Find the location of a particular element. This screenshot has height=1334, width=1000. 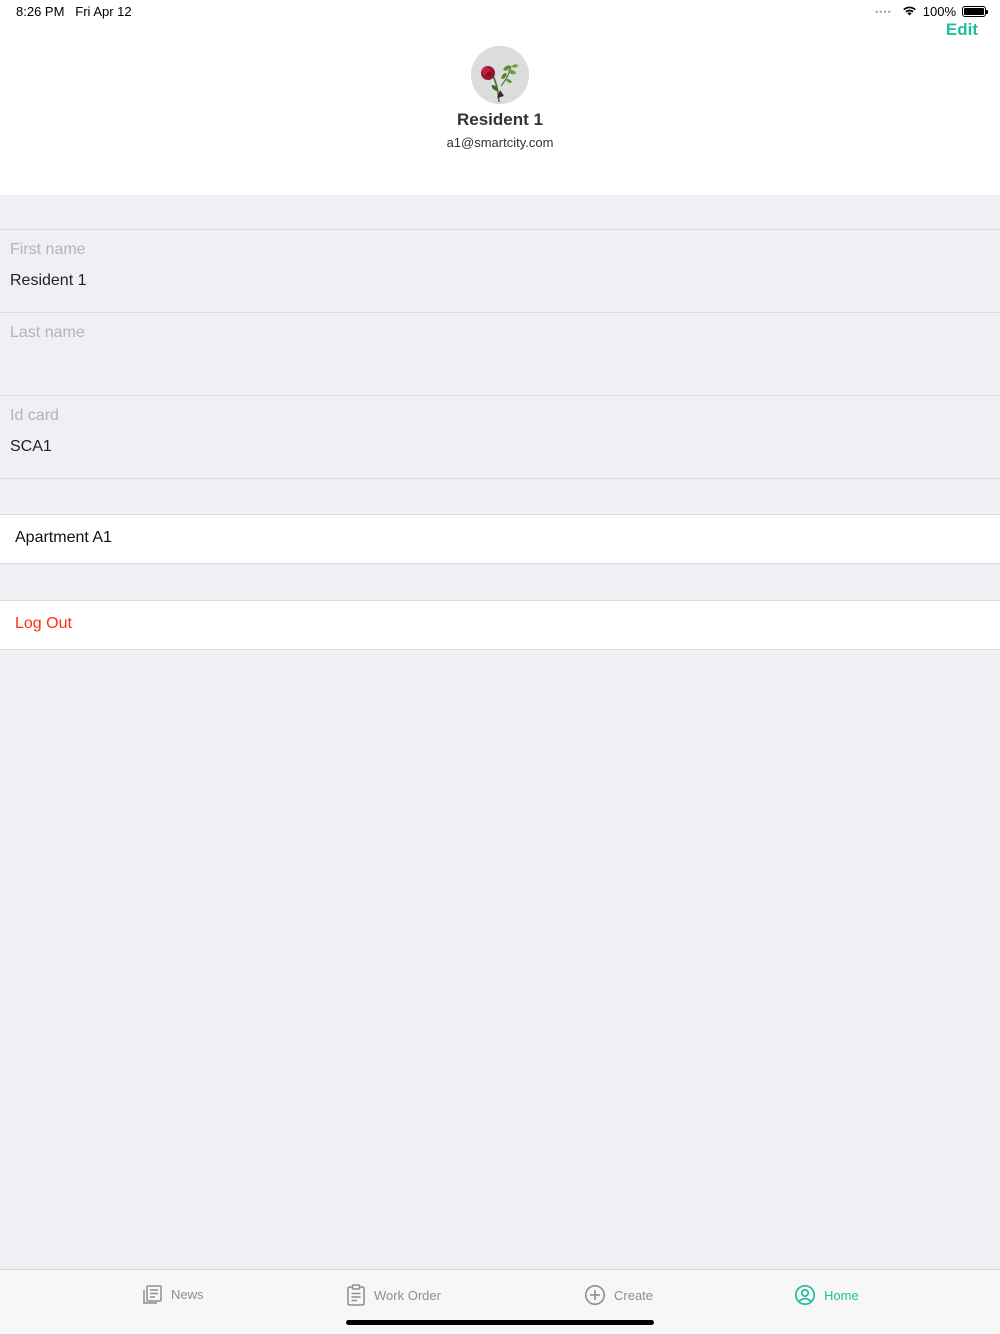

tab-home: Home is located at coordinates (826, 1295).